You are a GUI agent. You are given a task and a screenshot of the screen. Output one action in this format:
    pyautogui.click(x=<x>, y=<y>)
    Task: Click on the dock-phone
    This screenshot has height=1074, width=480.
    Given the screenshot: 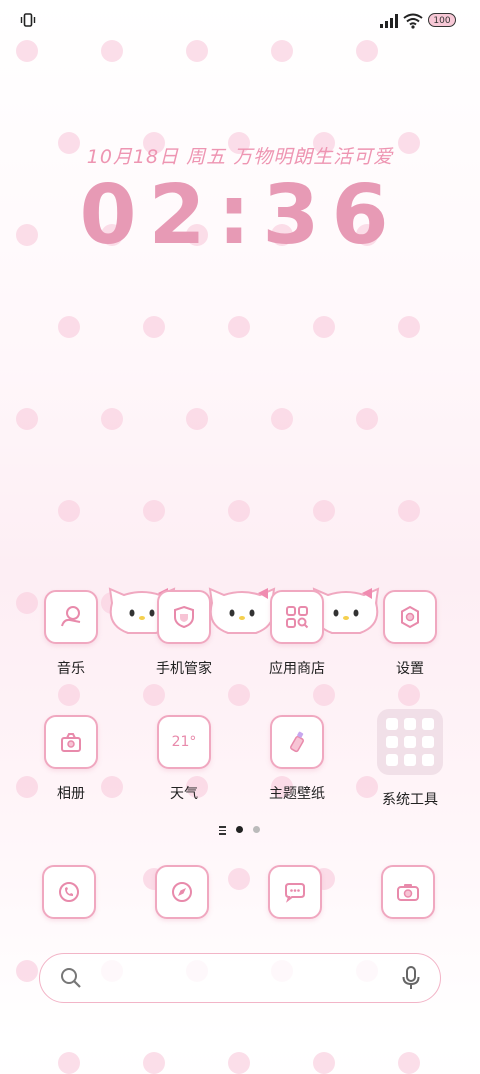 What is the action you would take?
    pyautogui.click(x=69, y=892)
    